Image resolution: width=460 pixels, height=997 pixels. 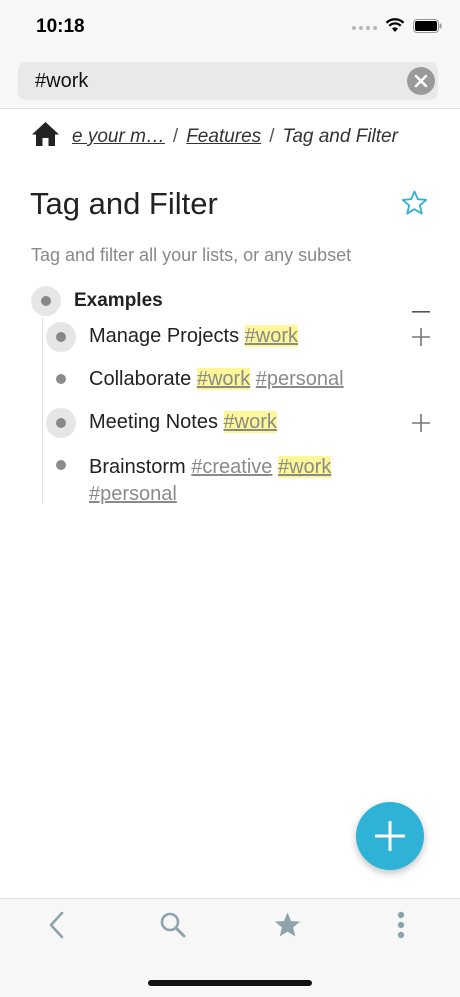 I want to click on bullet-collaborate, so click(x=61, y=379).